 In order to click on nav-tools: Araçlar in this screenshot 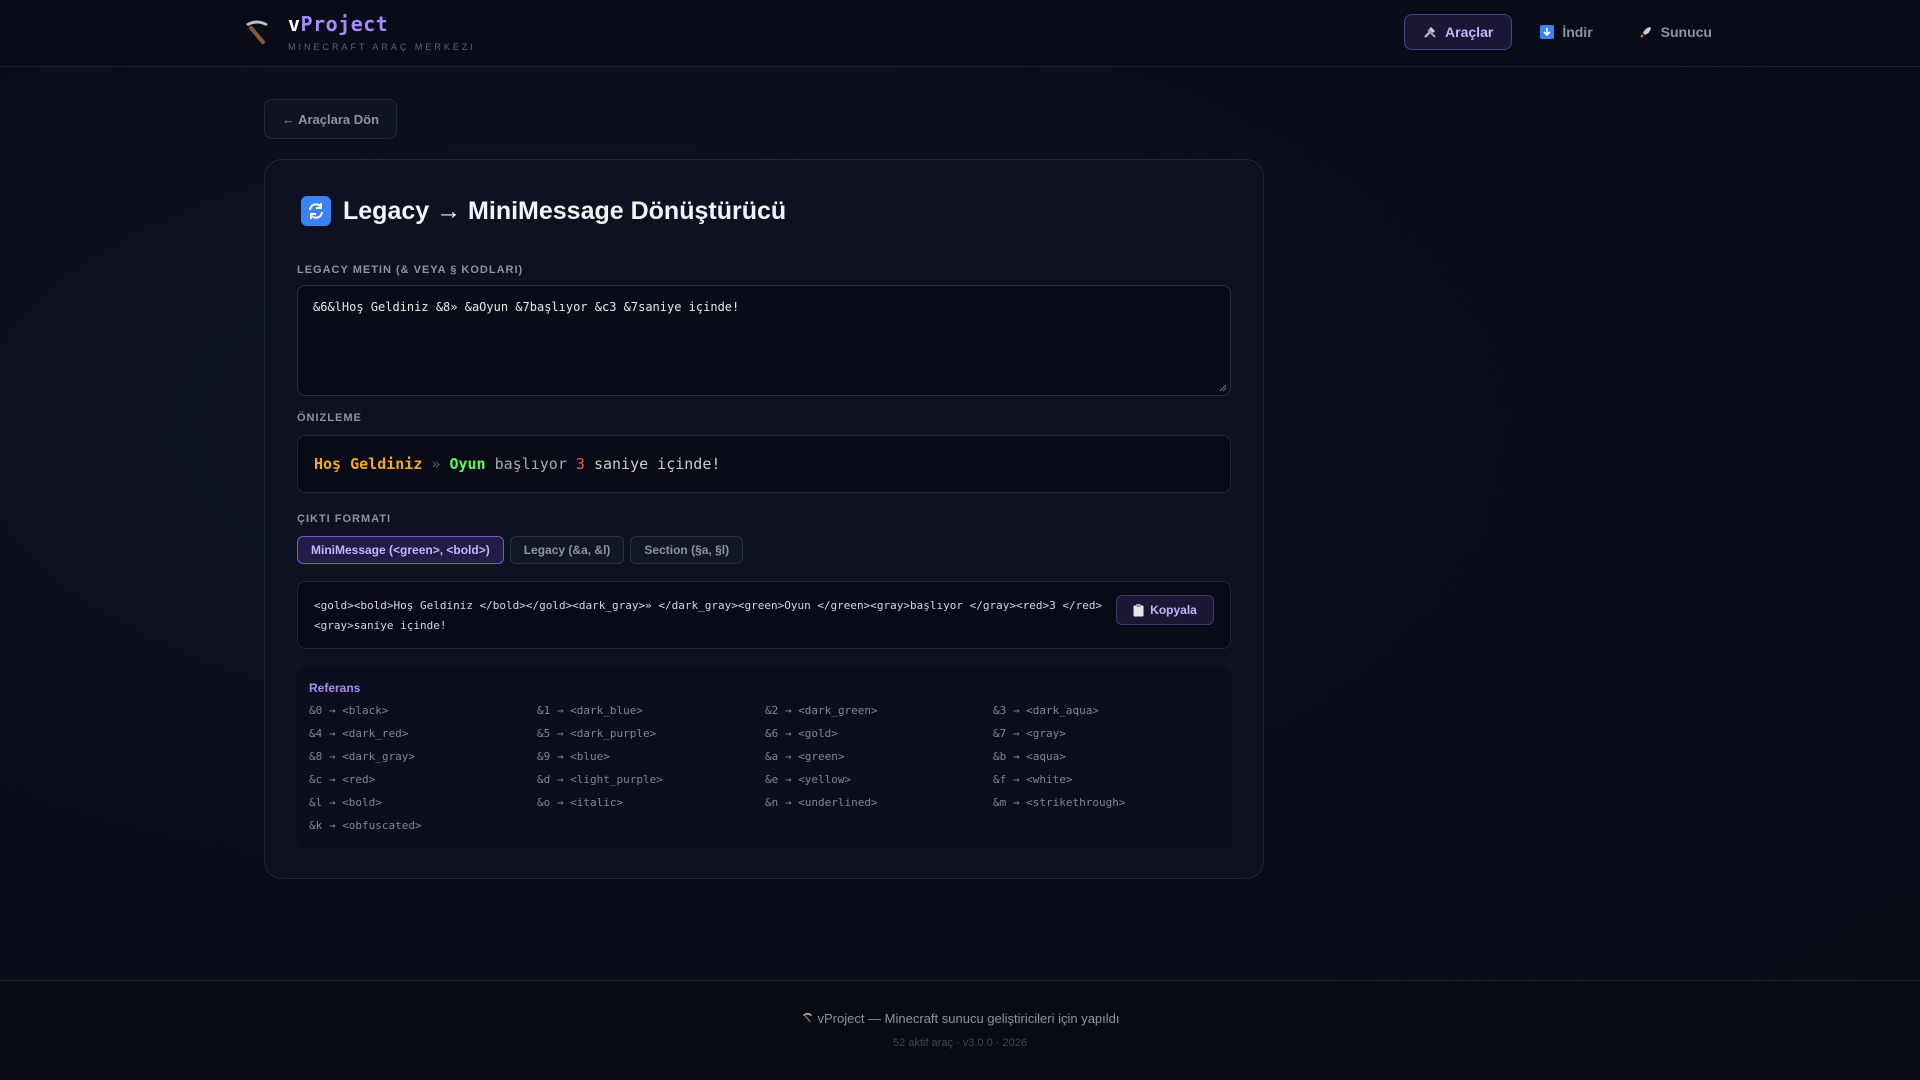, I will do `click(1458, 32)`.